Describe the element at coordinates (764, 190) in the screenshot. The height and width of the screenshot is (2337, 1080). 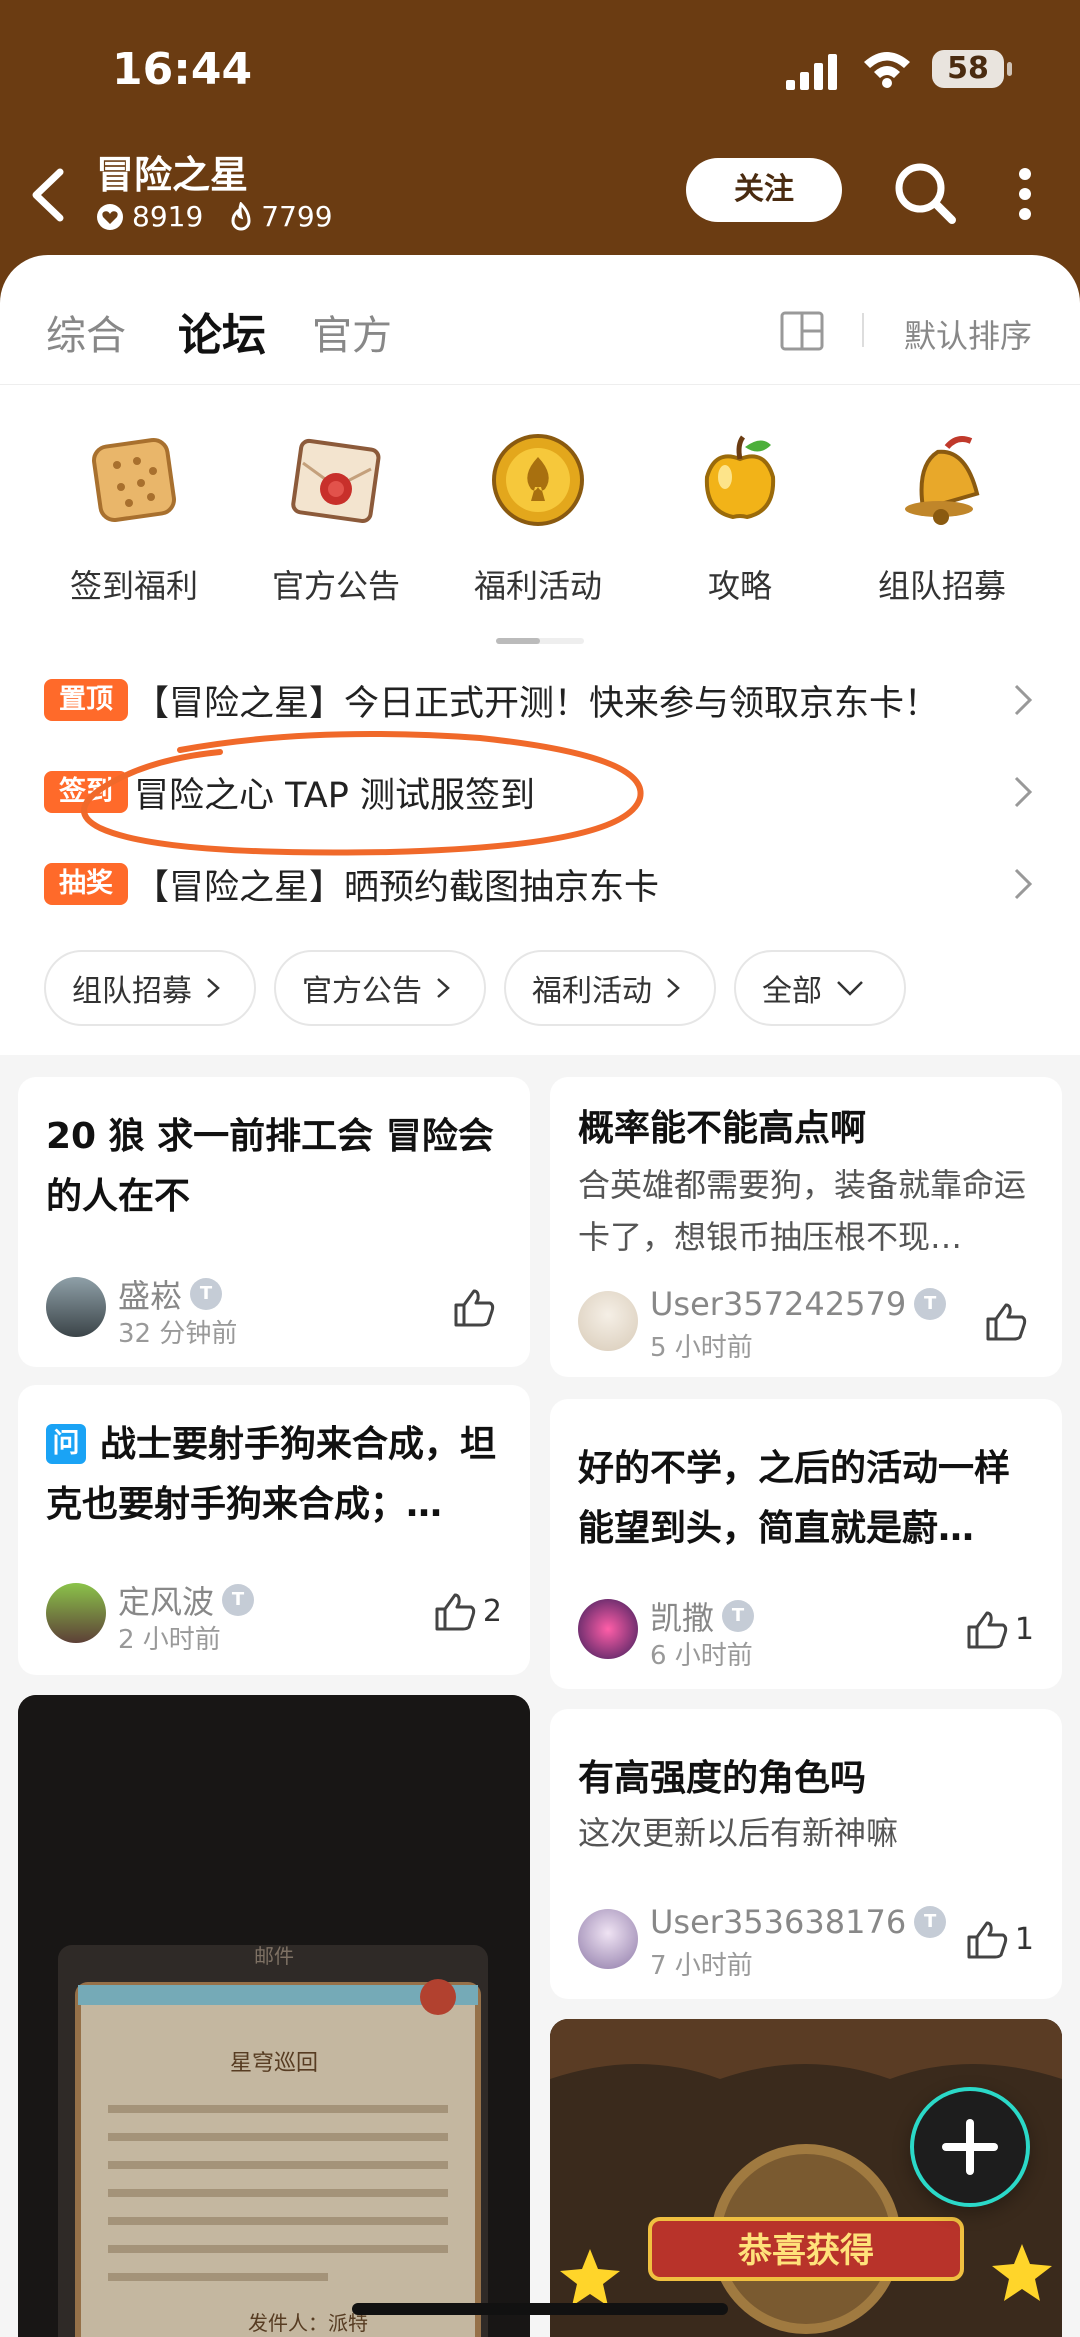
I see `follow-button: 关注` at that location.